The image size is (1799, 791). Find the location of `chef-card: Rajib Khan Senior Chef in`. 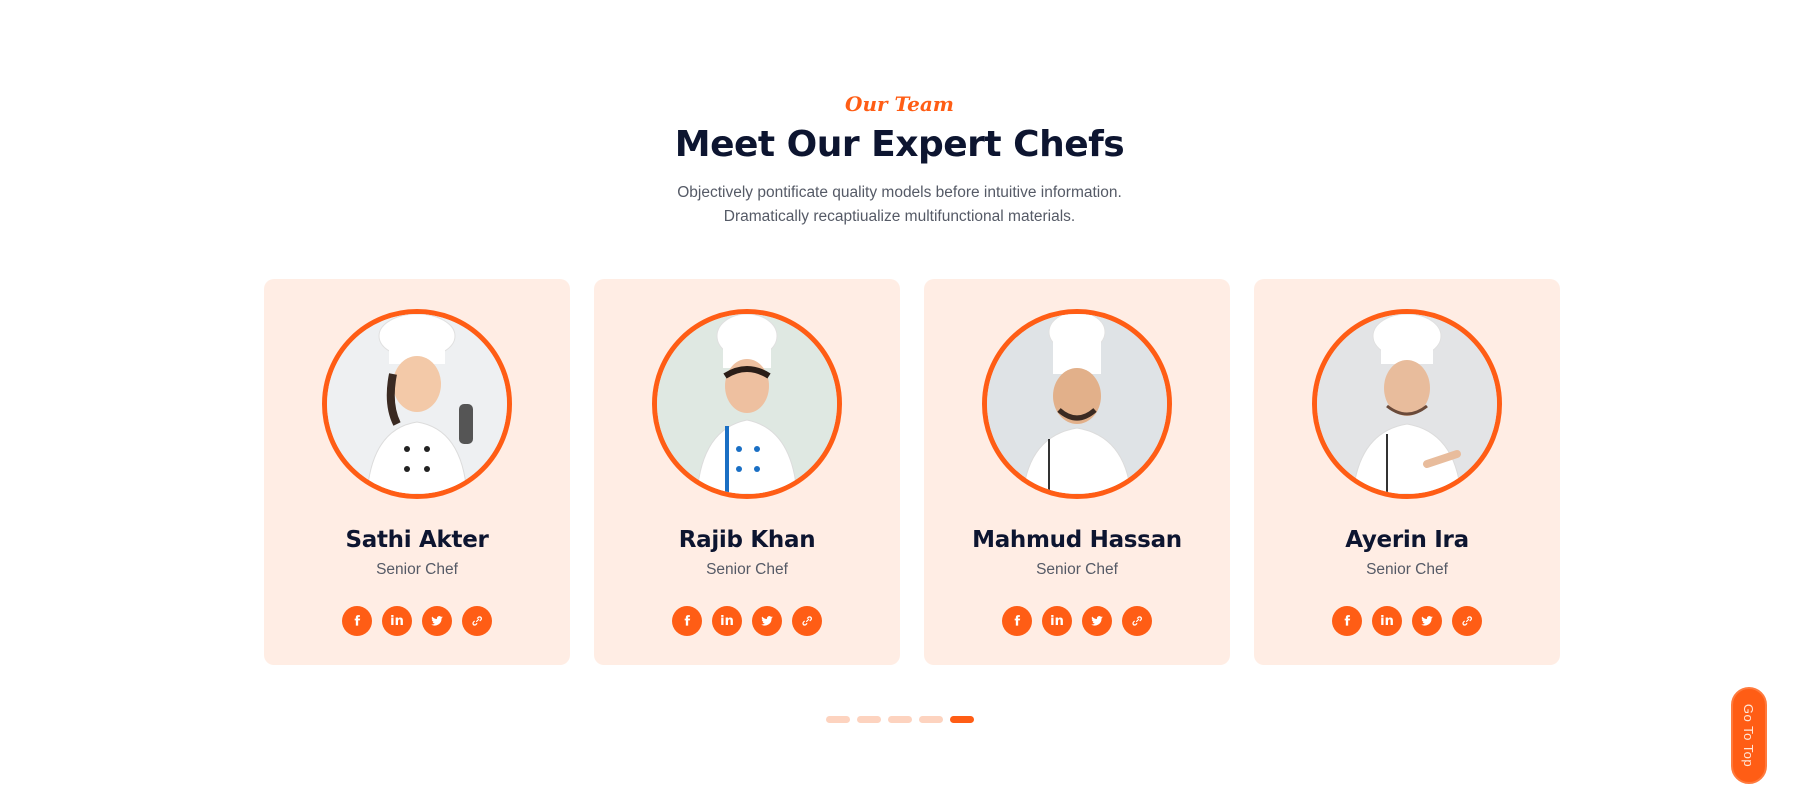

chef-card: Rajib Khan Senior Chef in is located at coordinates (747, 472).